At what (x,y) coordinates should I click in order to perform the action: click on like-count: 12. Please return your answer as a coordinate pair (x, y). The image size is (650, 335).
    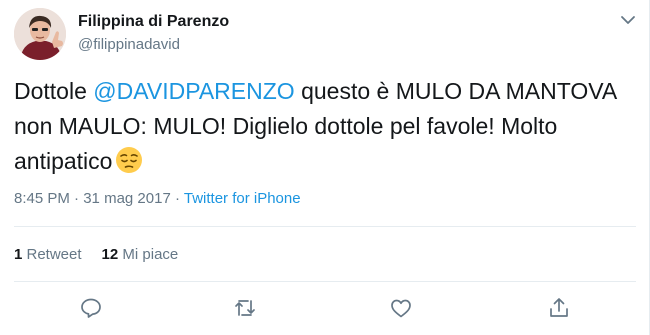
    Looking at the image, I should click on (110, 254).